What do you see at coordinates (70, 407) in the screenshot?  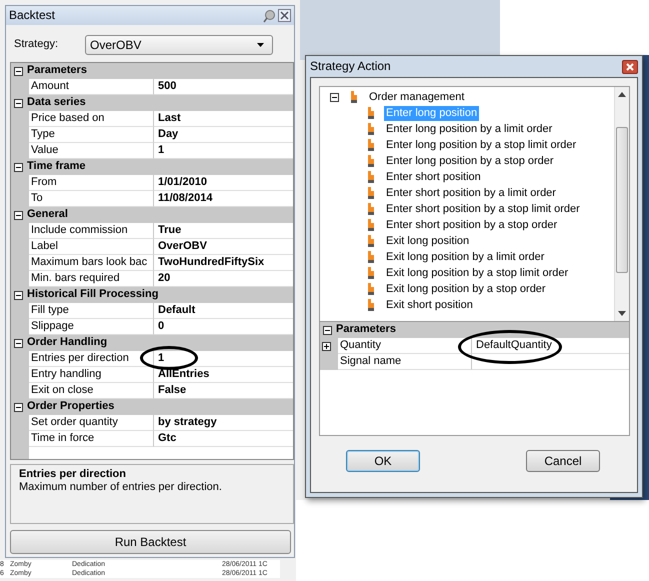 I see `category-header: Order Properties` at bounding box center [70, 407].